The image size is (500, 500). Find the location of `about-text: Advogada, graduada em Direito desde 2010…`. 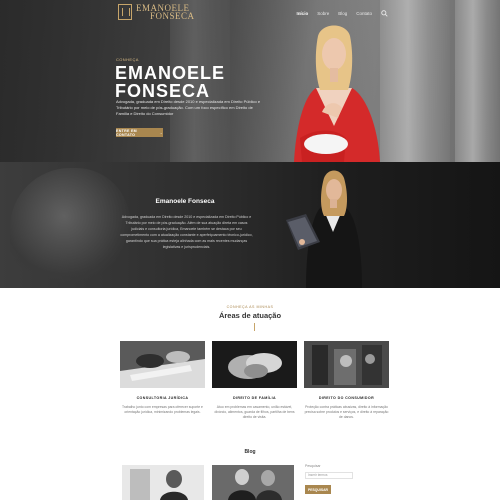

about-text: Advogada, graduada em Direito desde 2010… is located at coordinates (186, 232).